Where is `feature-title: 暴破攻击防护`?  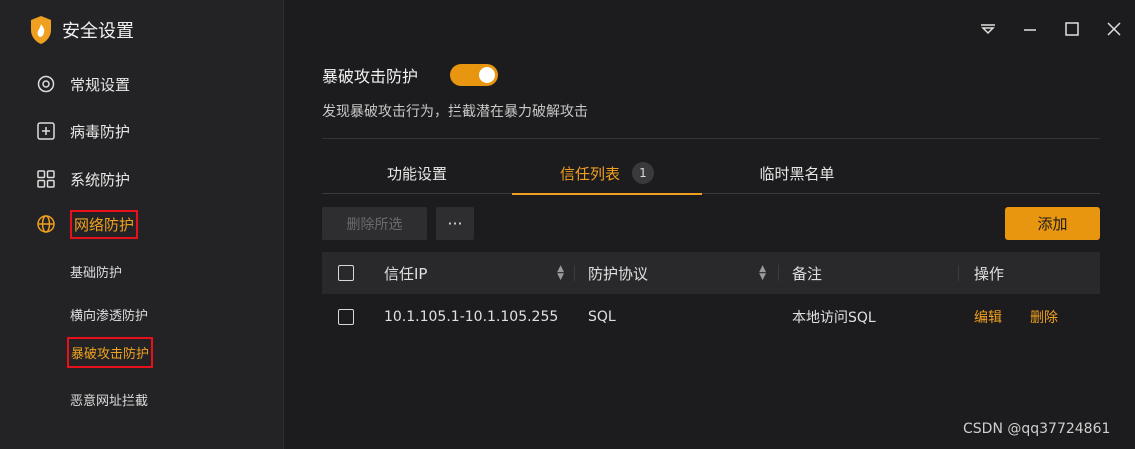
feature-title: 暴破攻击防护 is located at coordinates (370, 76).